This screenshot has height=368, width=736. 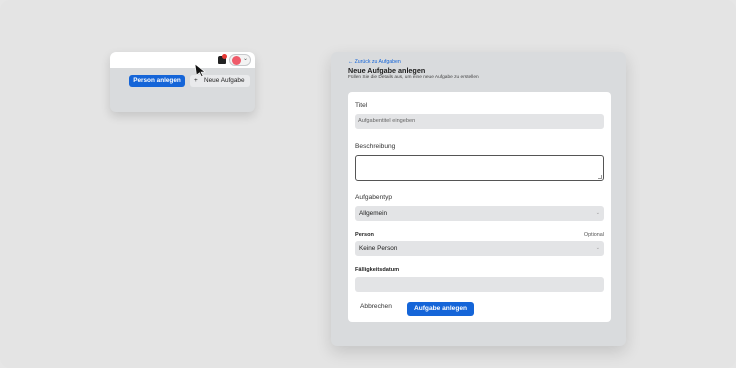 I want to click on due-date-input, so click(x=479, y=284).